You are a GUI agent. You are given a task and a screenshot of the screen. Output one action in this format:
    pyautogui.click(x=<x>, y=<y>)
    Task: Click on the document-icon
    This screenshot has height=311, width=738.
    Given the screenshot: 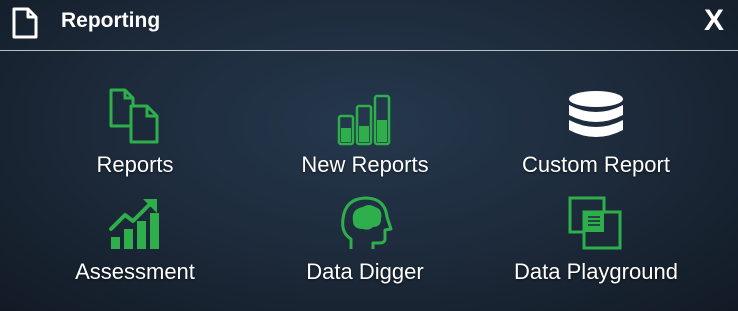 What is the action you would take?
    pyautogui.click(x=25, y=23)
    